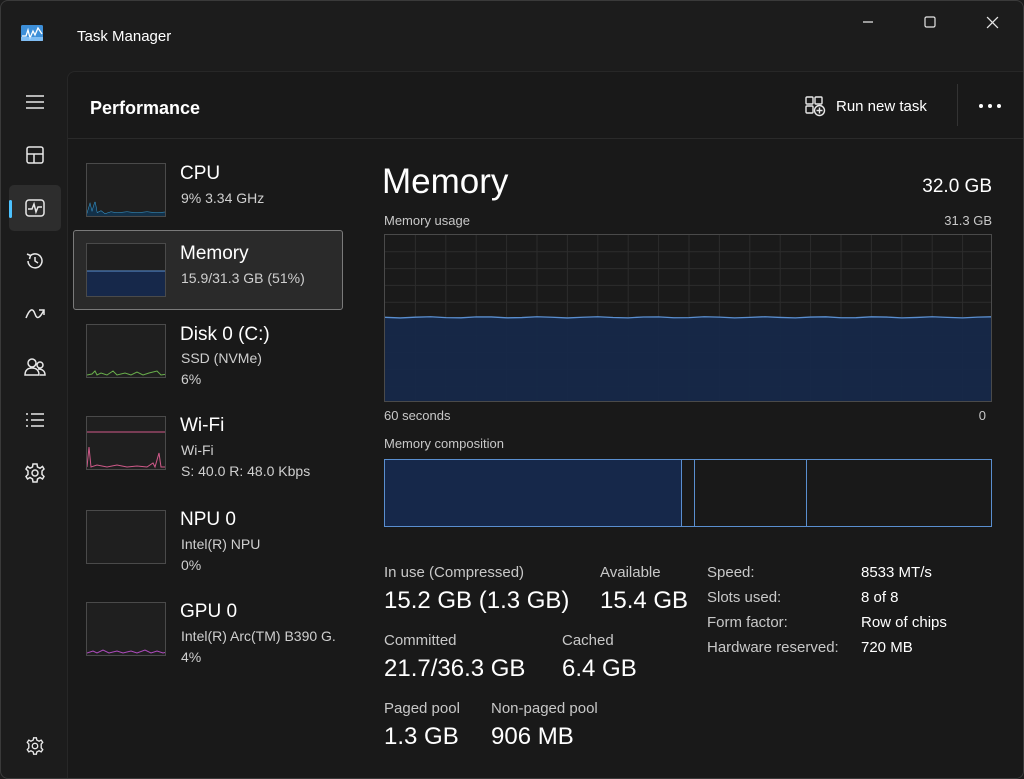  I want to click on nav-app-history, so click(35, 261).